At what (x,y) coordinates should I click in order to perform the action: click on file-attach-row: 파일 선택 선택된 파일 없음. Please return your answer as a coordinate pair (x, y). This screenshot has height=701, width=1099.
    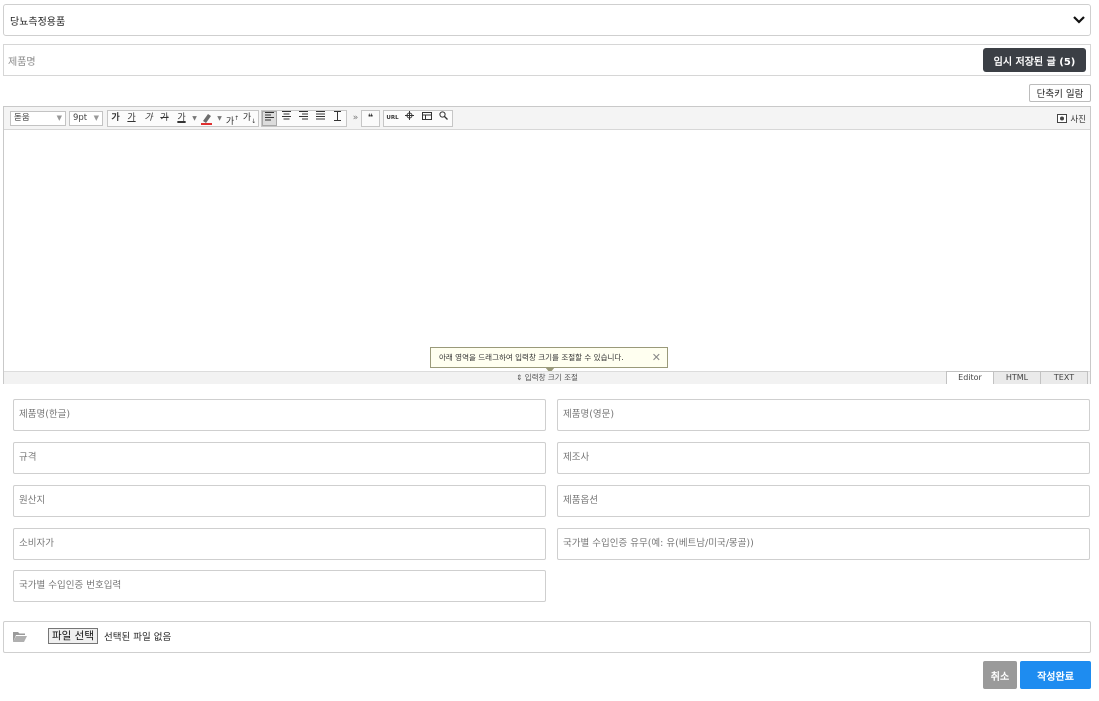
    Looking at the image, I should click on (547, 637).